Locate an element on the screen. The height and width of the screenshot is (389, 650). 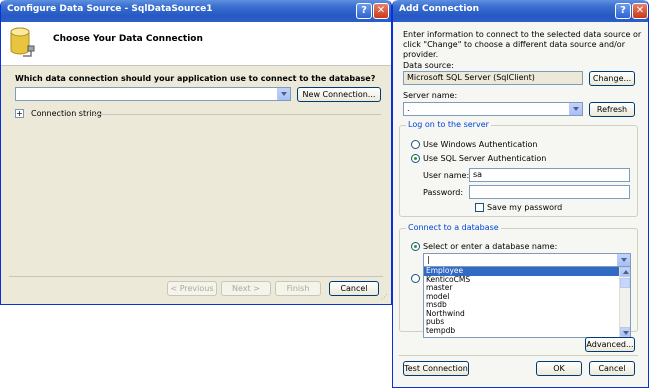
connect-db-group-title: Connect to a database is located at coordinates (453, 227).